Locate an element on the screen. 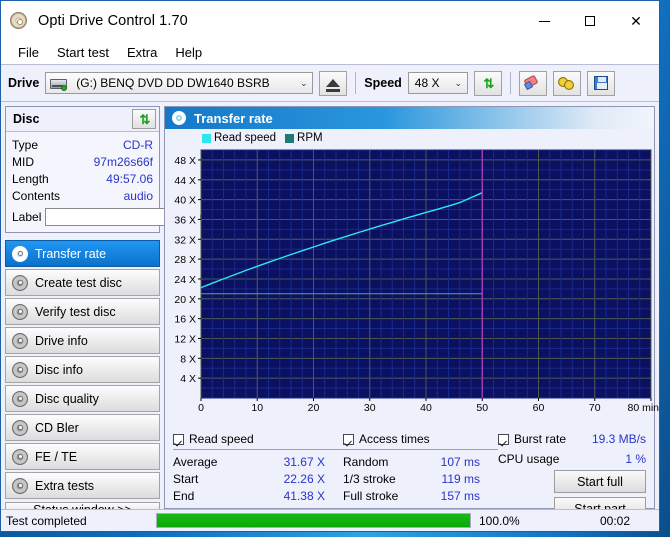  svg-text: 80 min is located at coordinates (643, 408).